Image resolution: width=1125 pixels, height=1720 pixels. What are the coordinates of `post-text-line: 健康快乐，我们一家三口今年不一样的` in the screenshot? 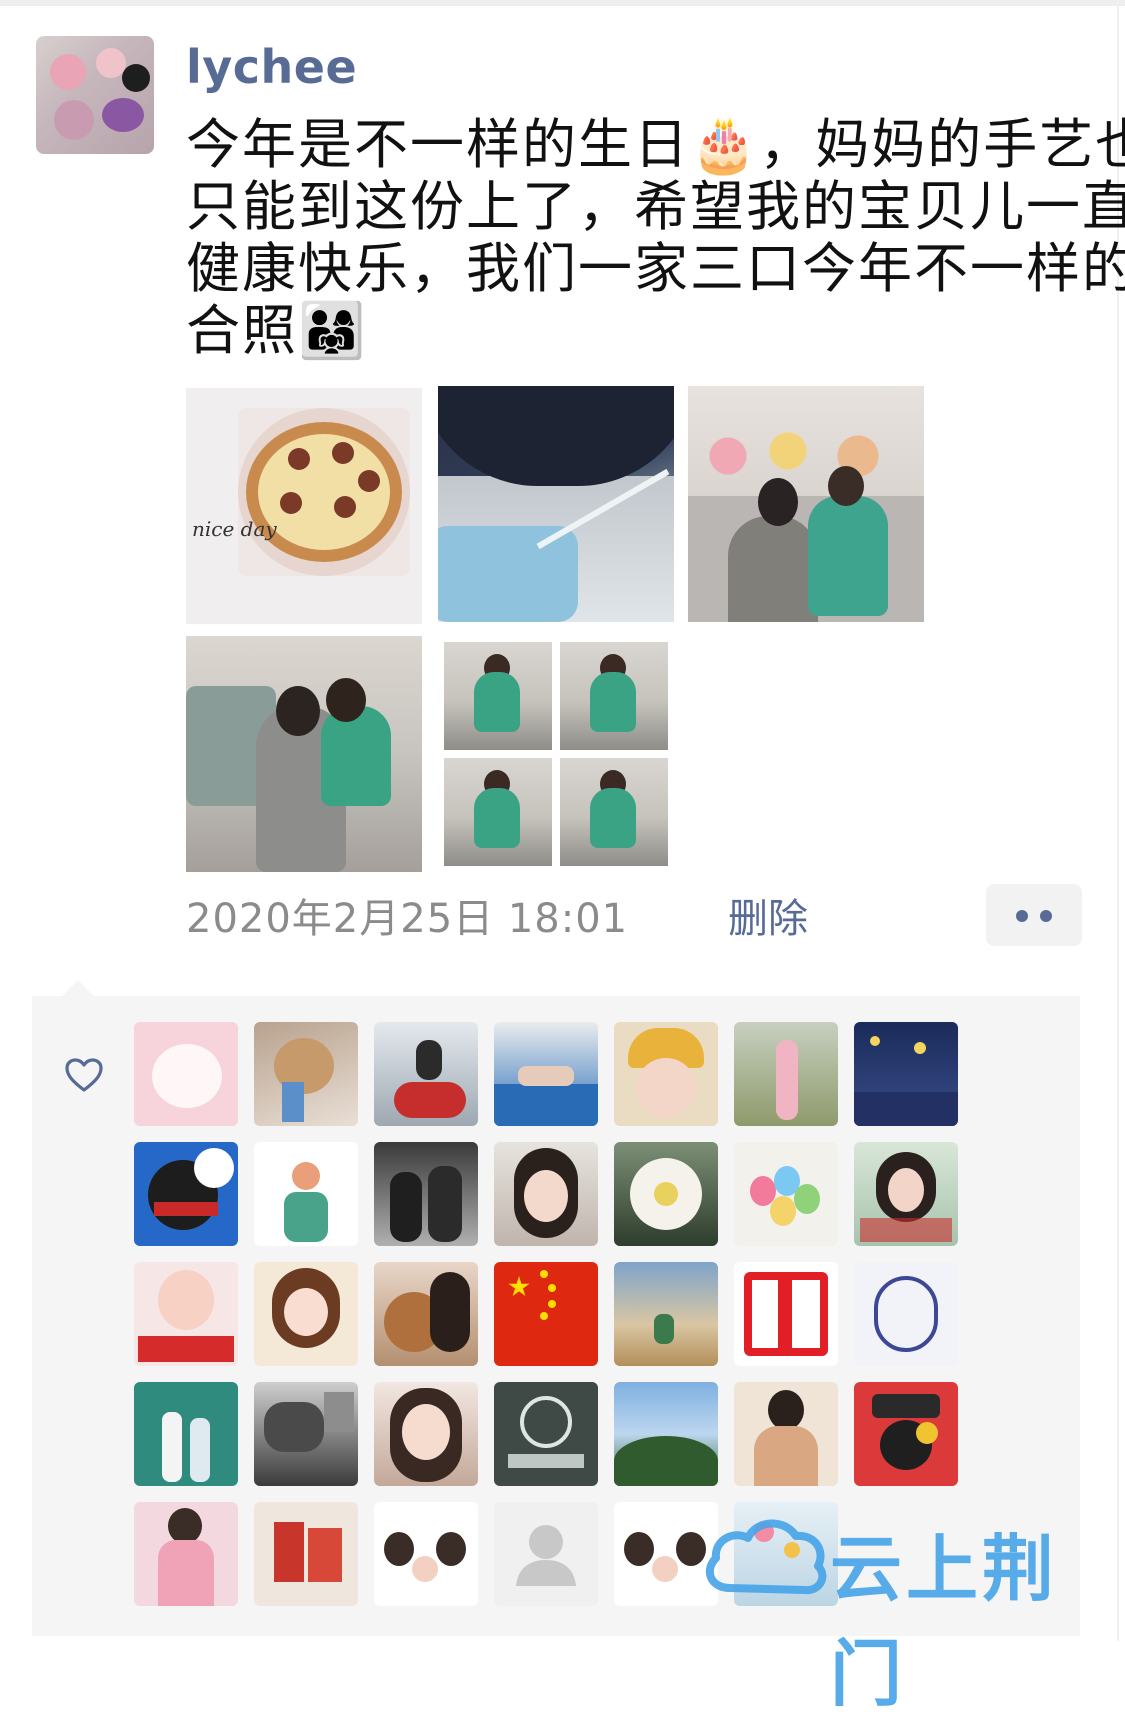 It's located at (655, 268).